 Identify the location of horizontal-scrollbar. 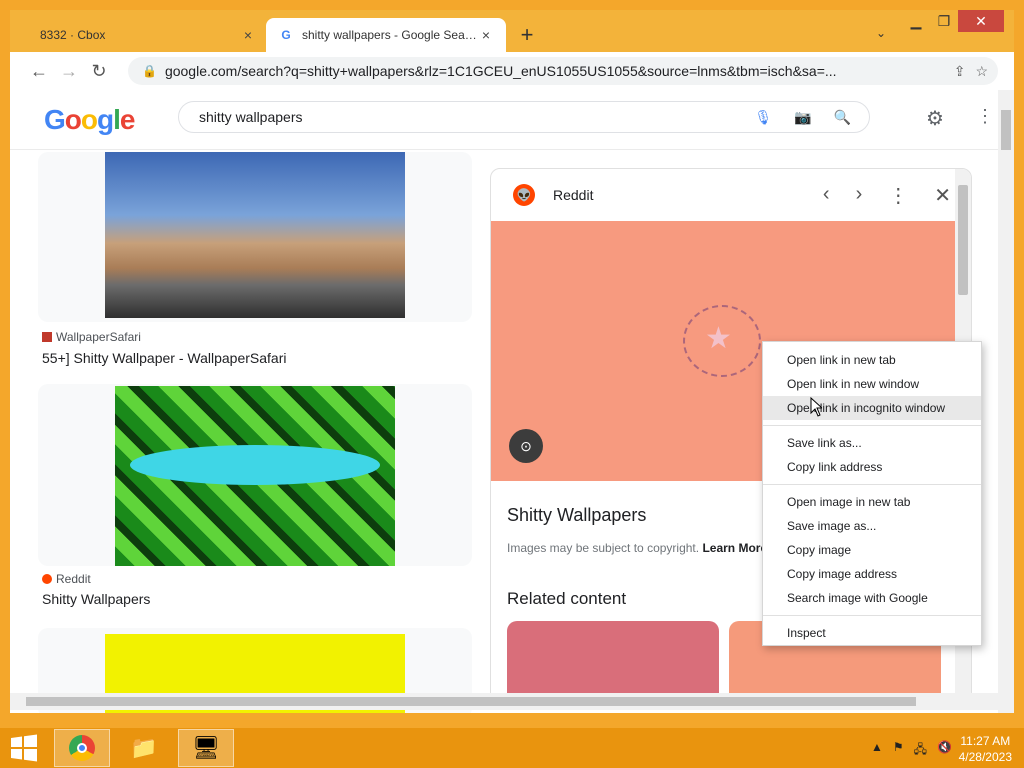
(512, 701).